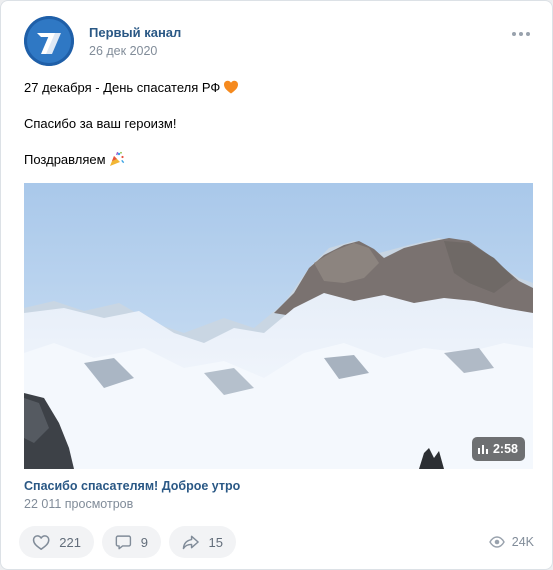  I want to click on video-title: Спасибо спасателям! Доброе утро, so click(132, 486).